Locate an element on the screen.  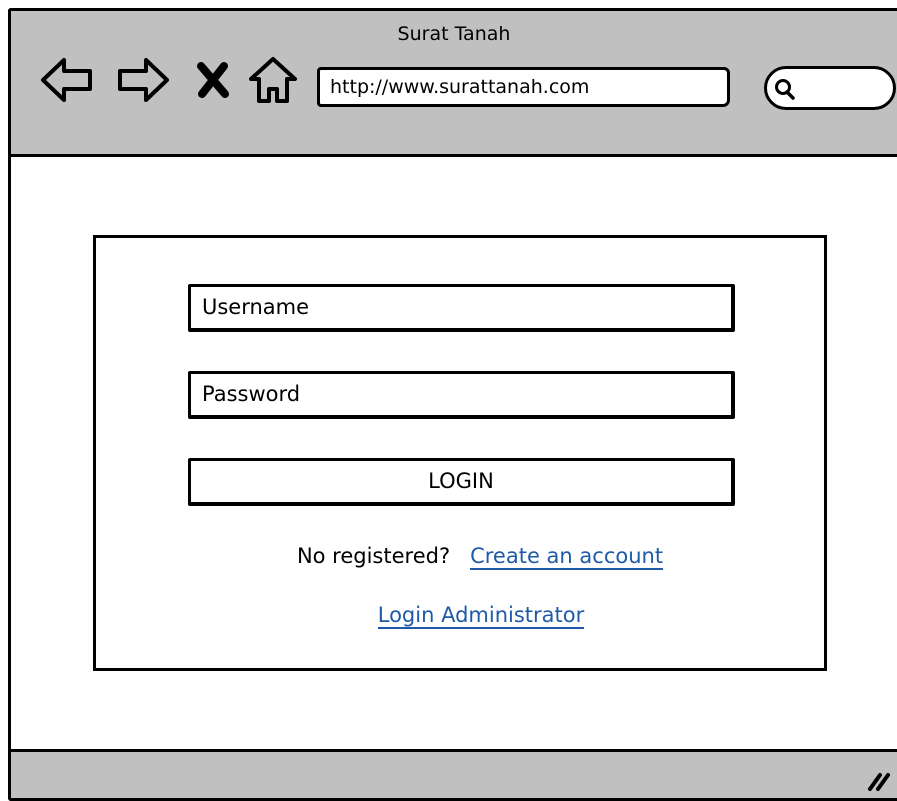
search-icon is located at coordinates (785, 89).